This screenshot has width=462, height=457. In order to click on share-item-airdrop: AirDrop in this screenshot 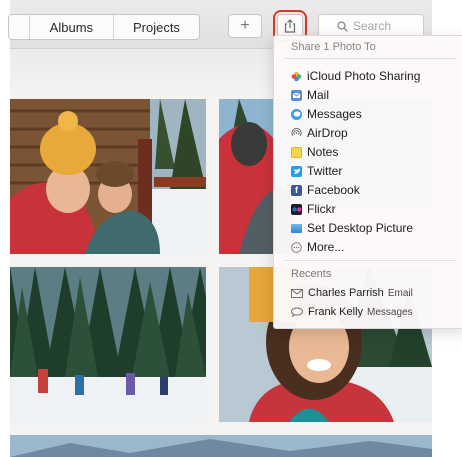, I will do `click(319, 133)`.